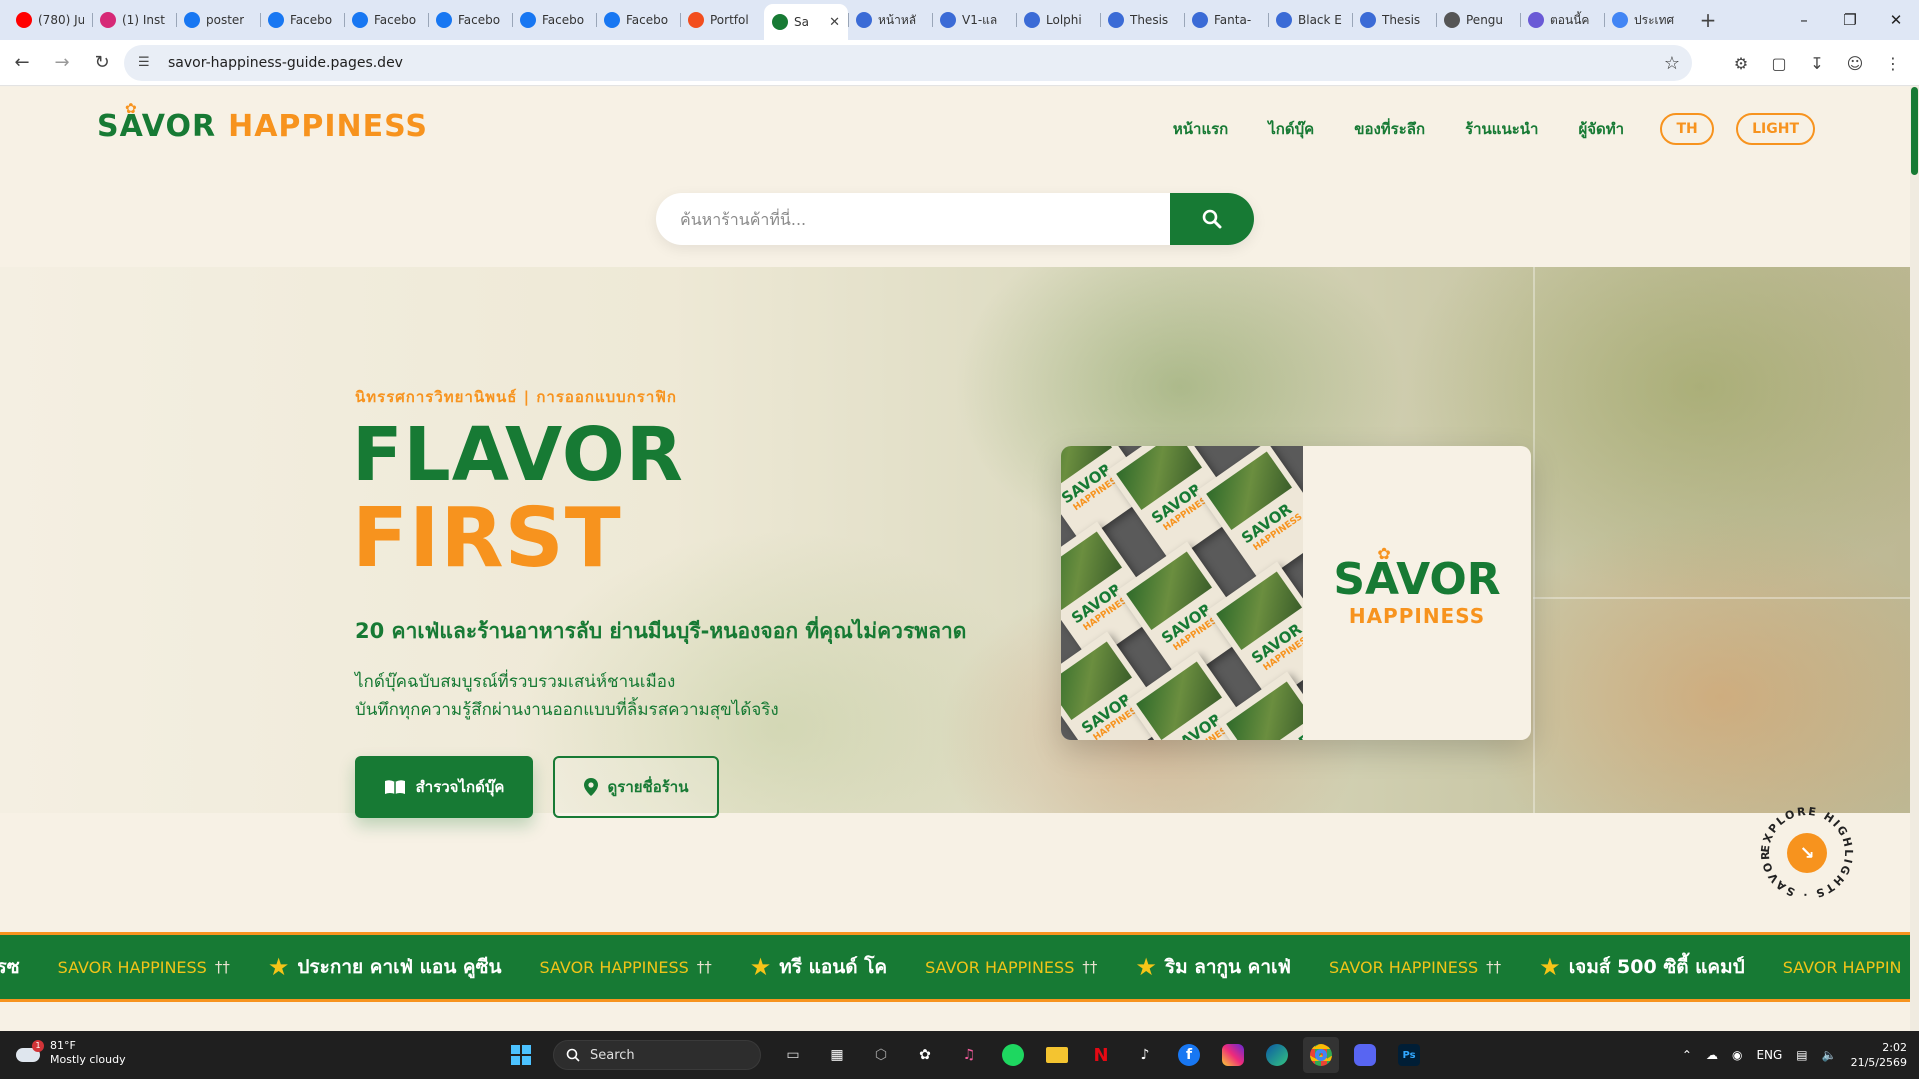 The width and height of the screenshot is (1919, 1079). What do you see at coordinates (1896, 20) in the screenshot?
I see `close-window-icon: ✕` at bounding box center [1896, 20].